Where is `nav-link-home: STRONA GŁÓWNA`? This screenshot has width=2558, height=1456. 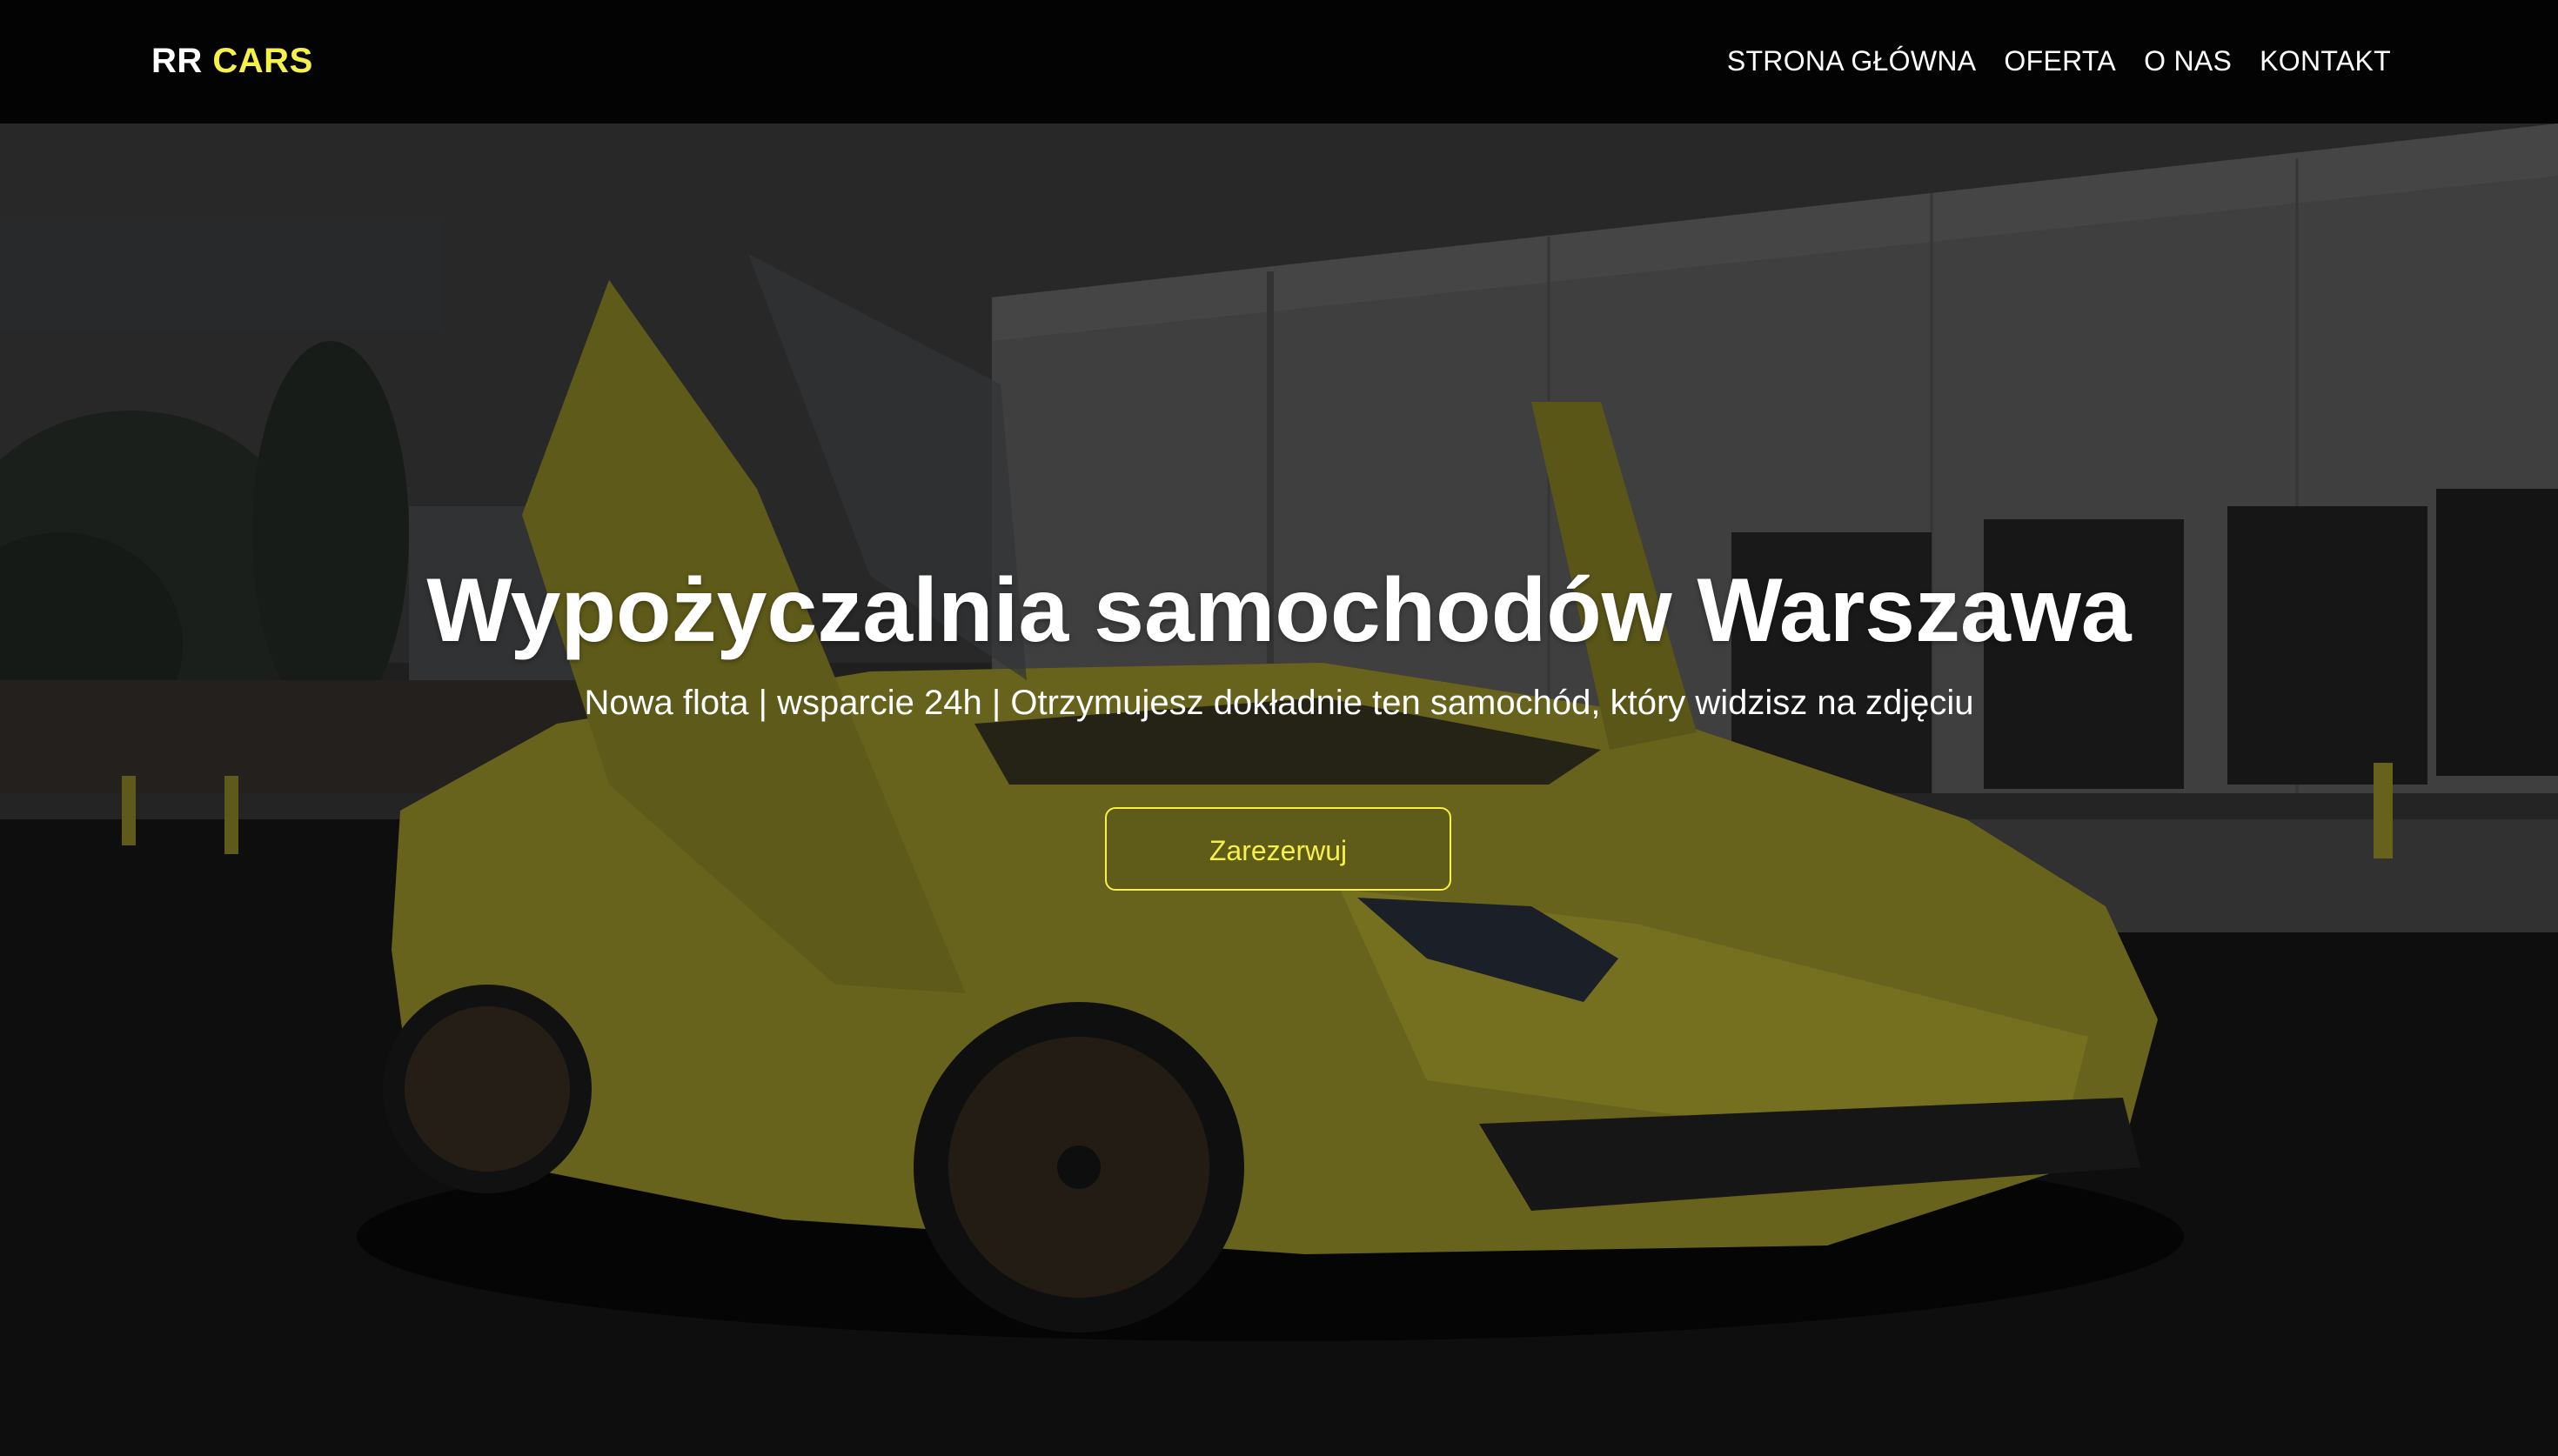 nav-link-home: STRONA GŁÓWNA is located at coordinates (1852, 61).